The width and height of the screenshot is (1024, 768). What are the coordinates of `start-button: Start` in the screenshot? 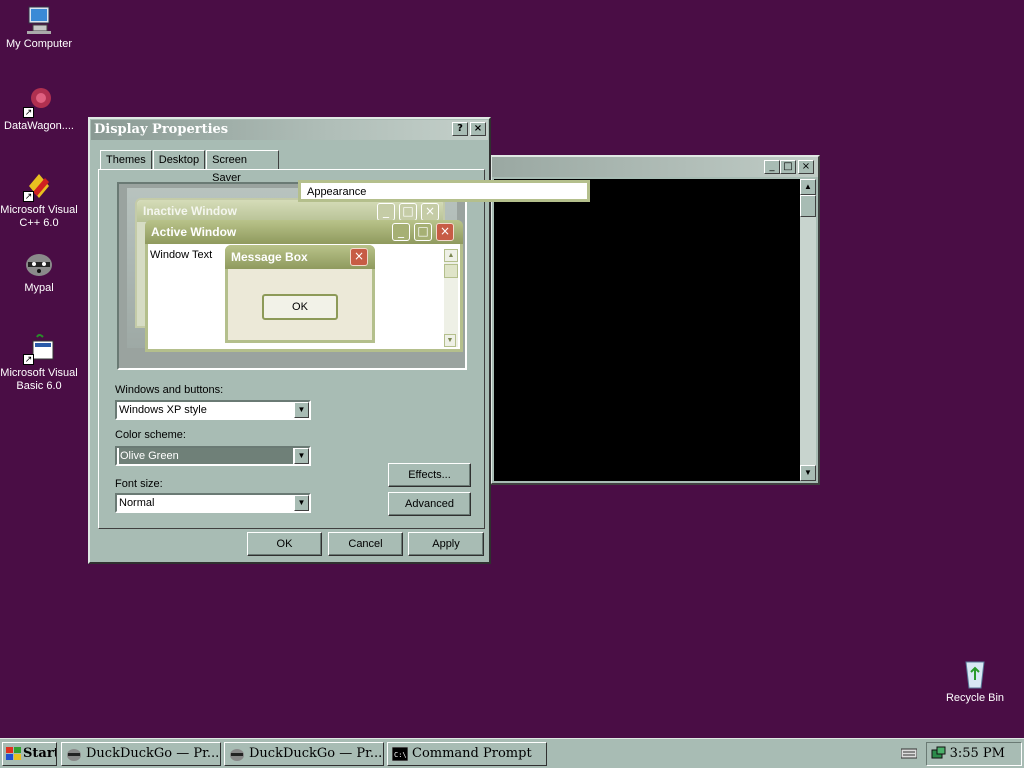 It's located at (29, 754).